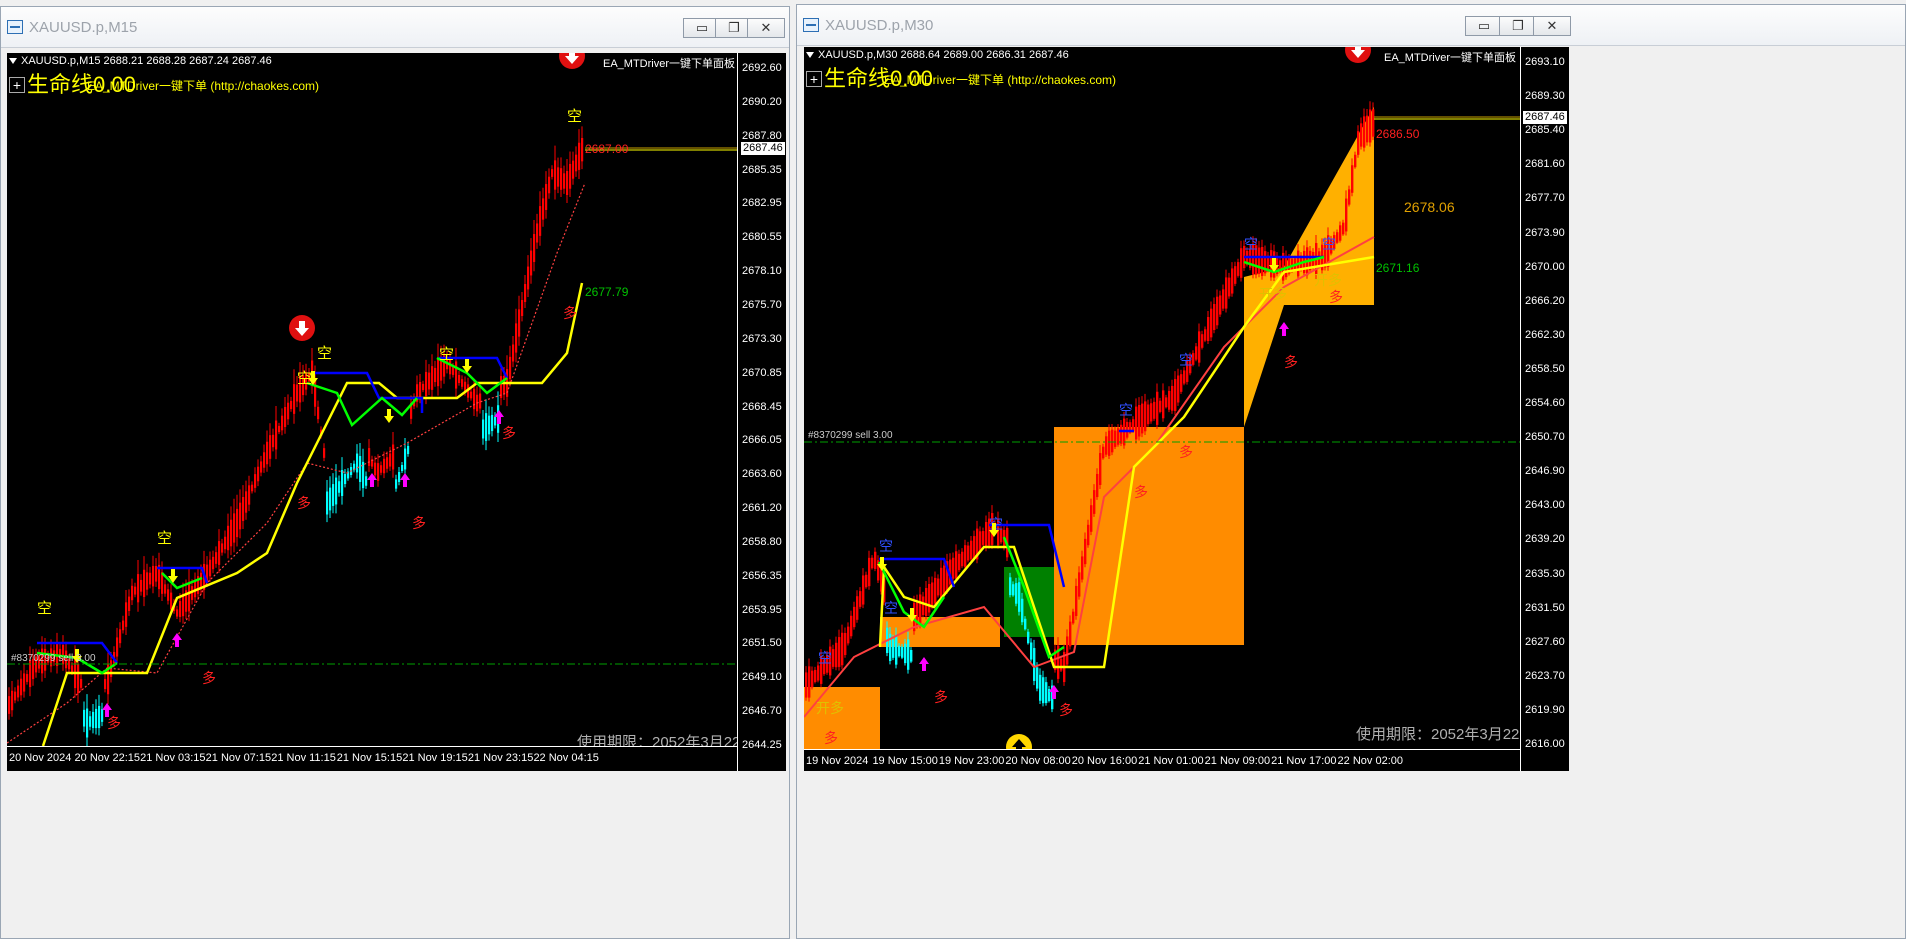 The height and width of the screenshot is (939, 1906). What do you see at coordinates (1545, 573) in the screenshot?
I see `price-tick-label: 2635.30` at bounding box center [1545, 573].